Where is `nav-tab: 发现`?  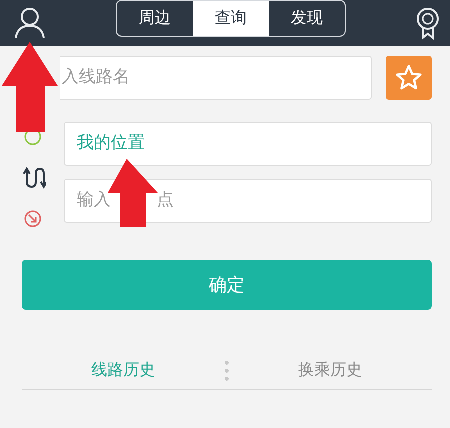
nav-tab: 发现 is located at coordinates (307, 18).